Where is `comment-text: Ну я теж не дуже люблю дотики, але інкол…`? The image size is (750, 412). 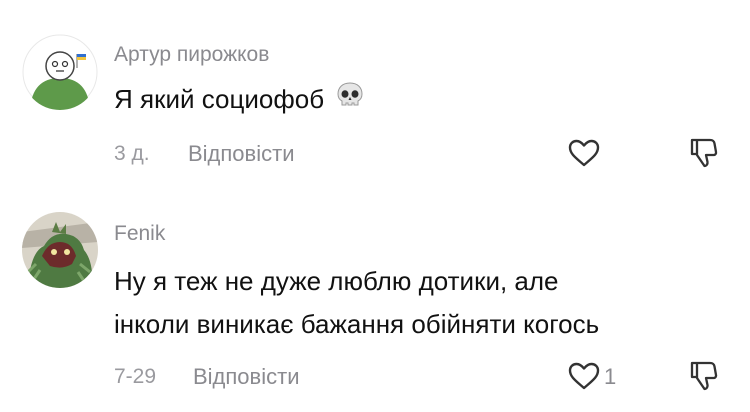 comment-text: Ну я теж не дуже люблю дотики, але інкол… is located at coordinates (356, 303).